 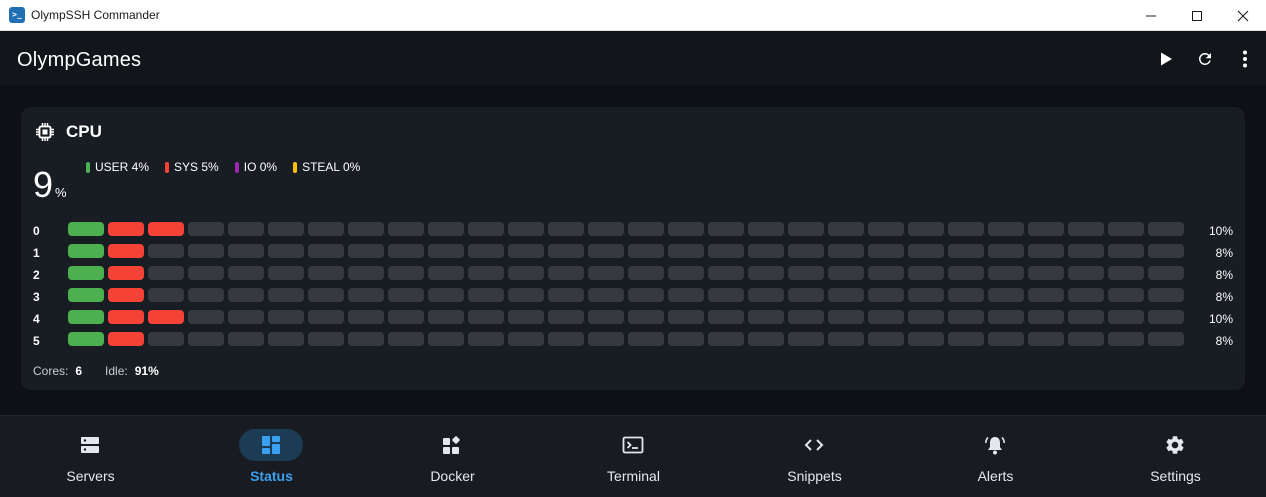 I want to click on nav-pill, so click(x=90, y=445).